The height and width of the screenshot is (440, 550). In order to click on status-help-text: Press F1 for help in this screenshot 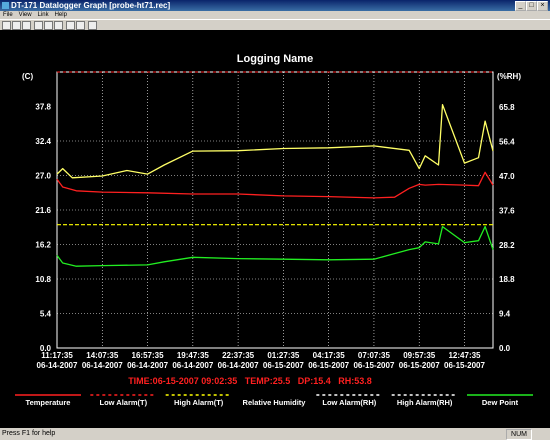, I will do `click(29, 433)`.